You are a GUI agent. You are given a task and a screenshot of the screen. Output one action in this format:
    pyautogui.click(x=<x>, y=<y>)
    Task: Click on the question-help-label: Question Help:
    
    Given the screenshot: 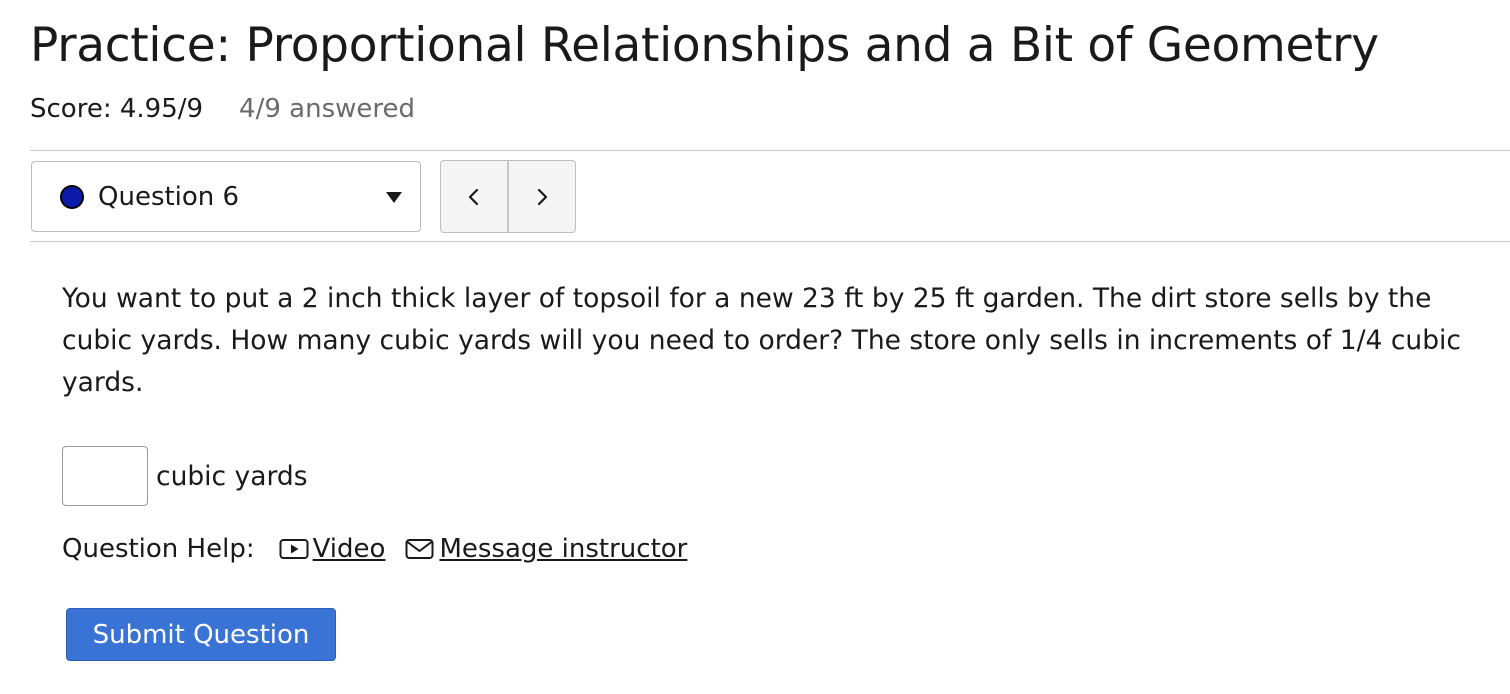 What is the action you would take?
    pyautogui.click(x=158, y=549)
    